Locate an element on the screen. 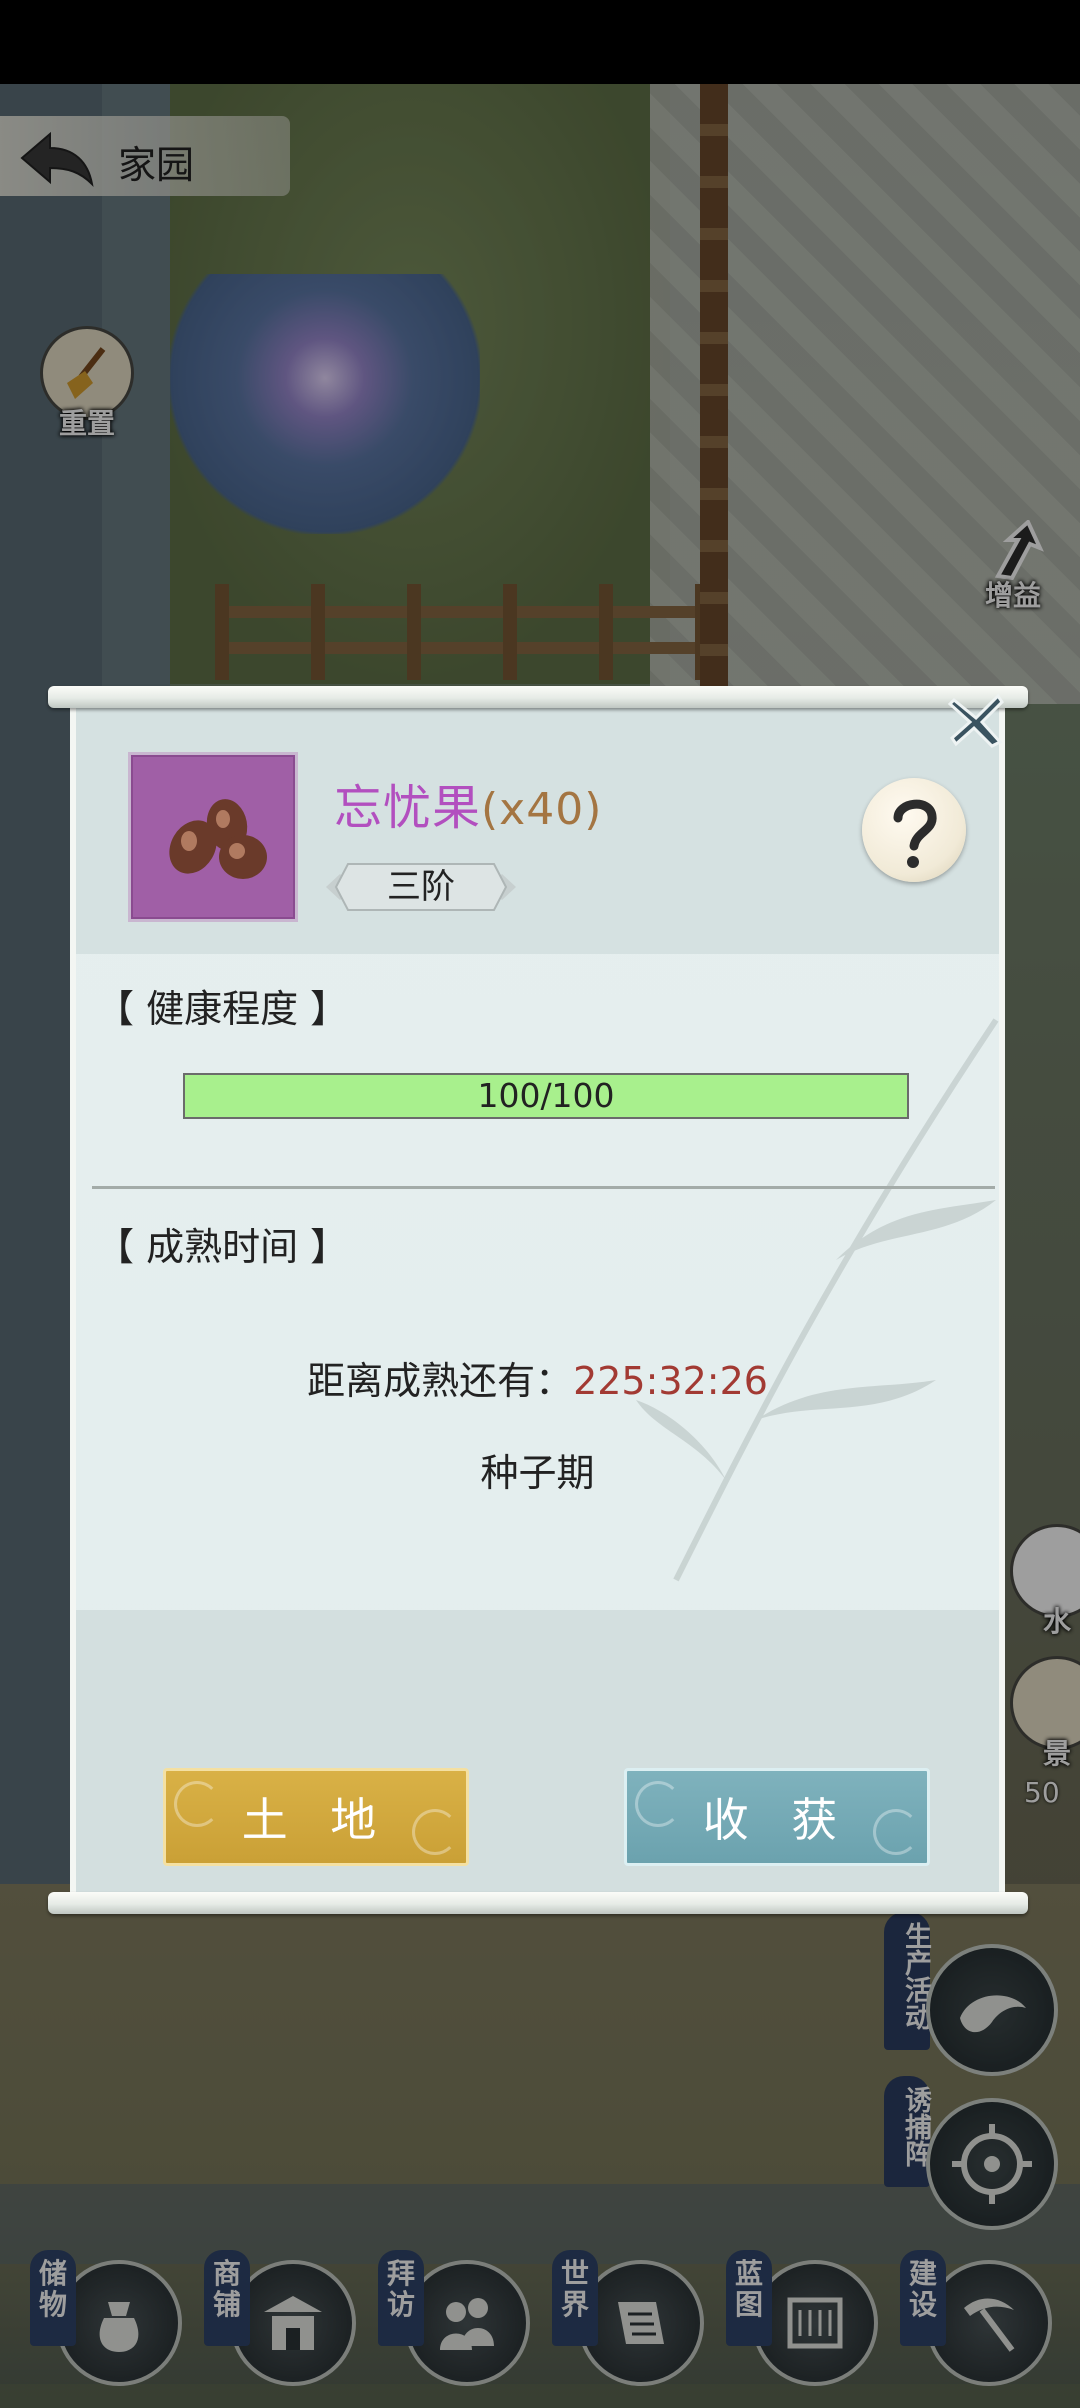 The image size is (1080, 2408). item-name-text: 忘忧果 is located at coordinates (408, 808).